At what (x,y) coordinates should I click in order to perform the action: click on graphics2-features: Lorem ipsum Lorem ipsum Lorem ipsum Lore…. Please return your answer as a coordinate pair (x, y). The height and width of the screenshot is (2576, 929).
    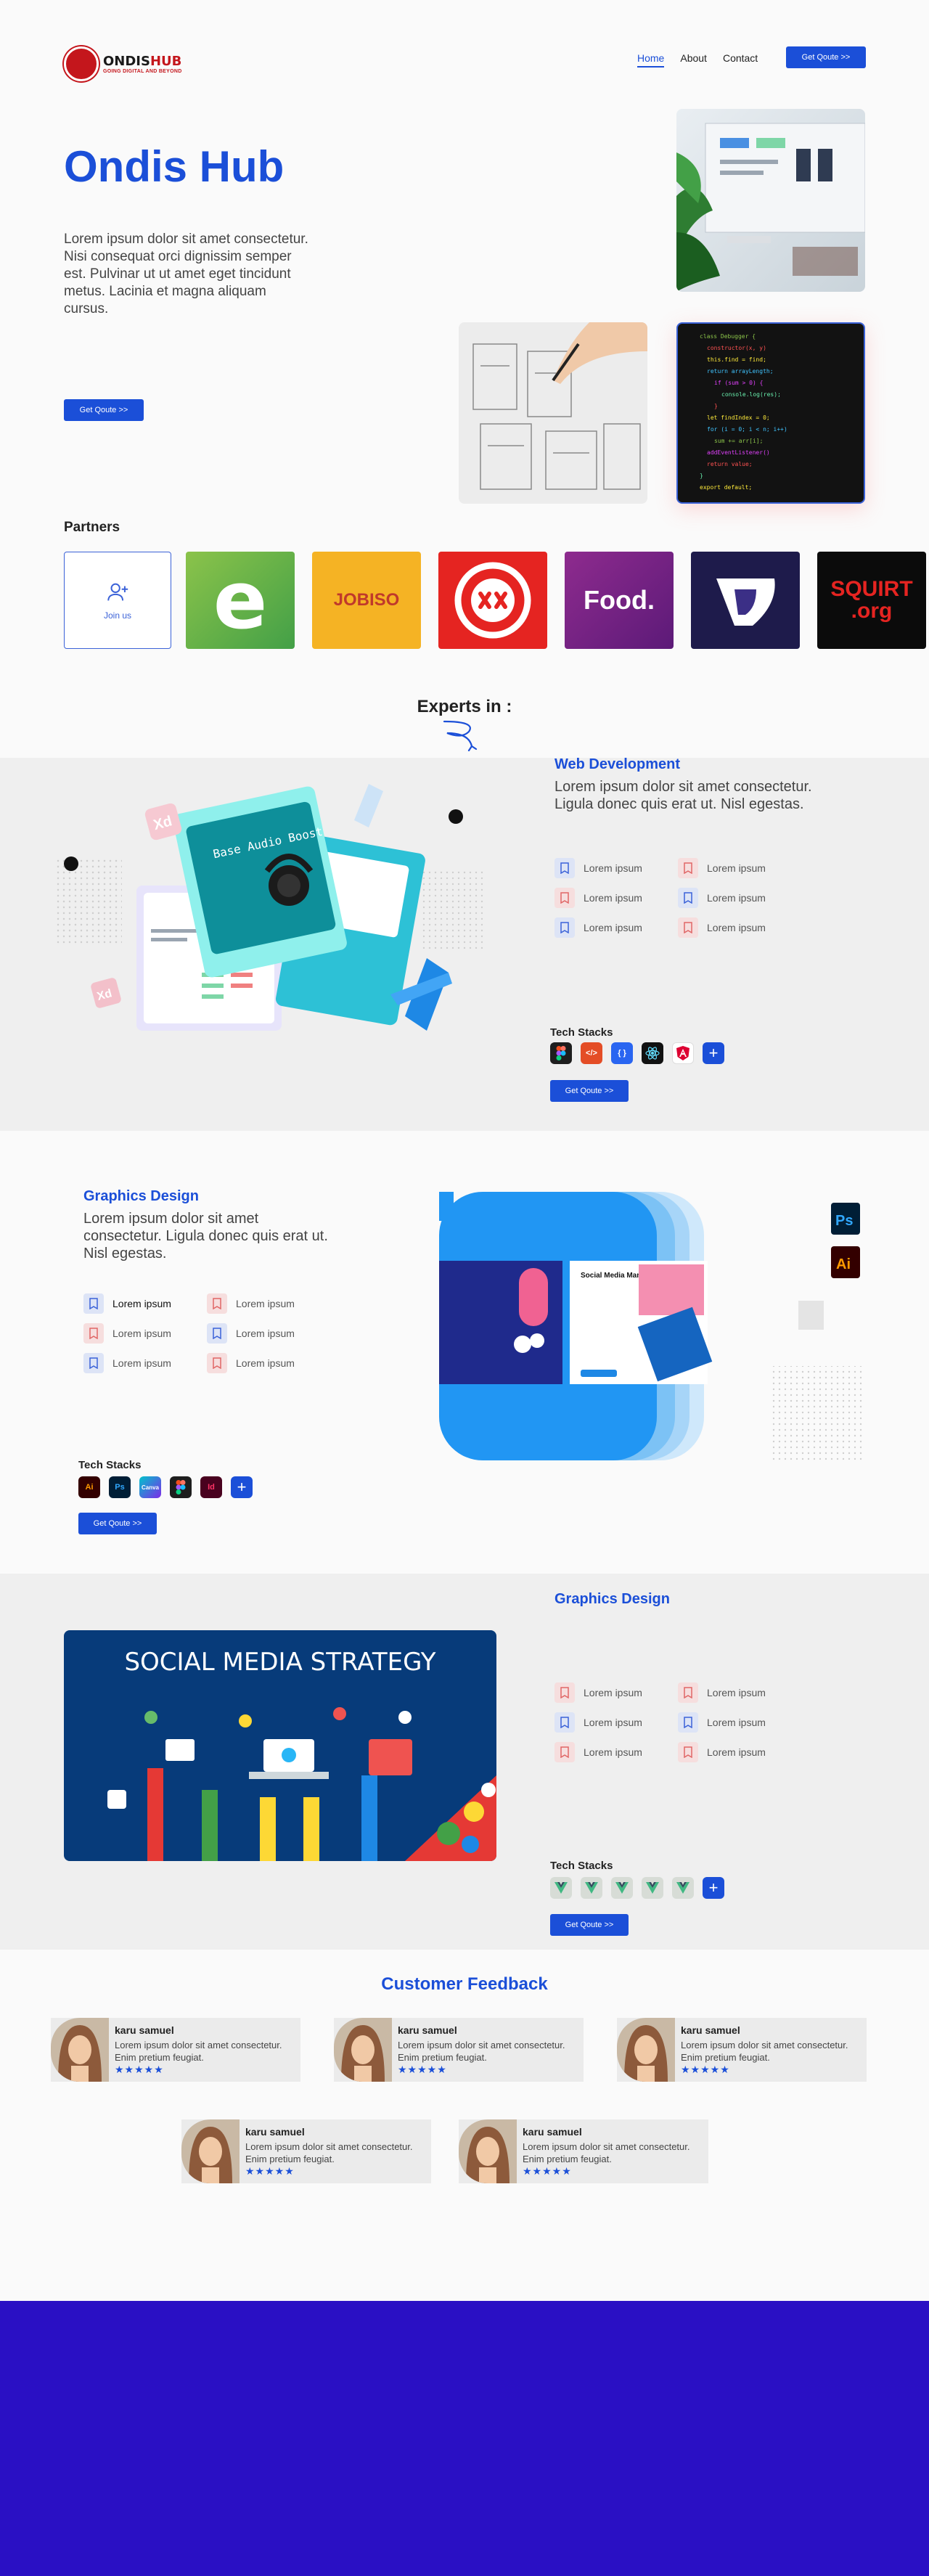
    Looking at the image, I should click on (678, 1722).